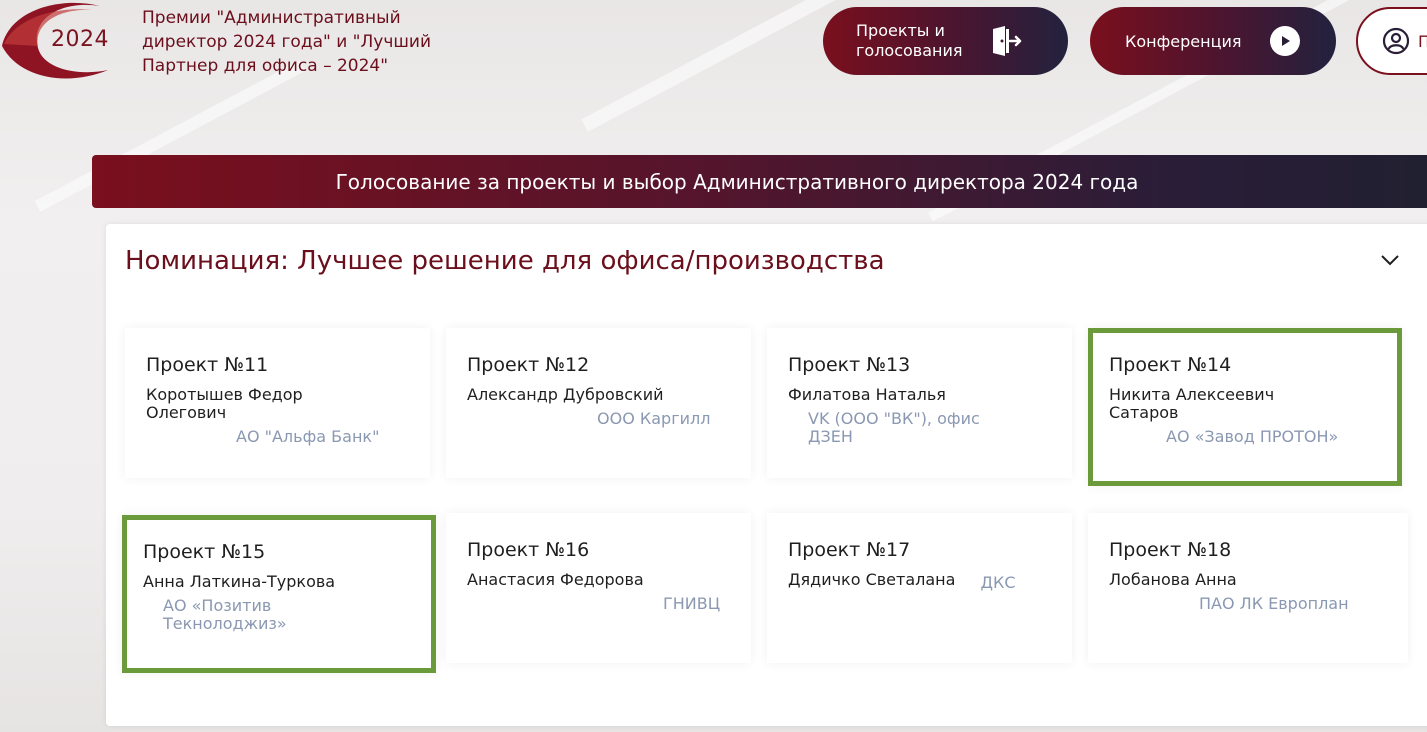  I want to click on conference-button: Конференция, so click(1213, 41).